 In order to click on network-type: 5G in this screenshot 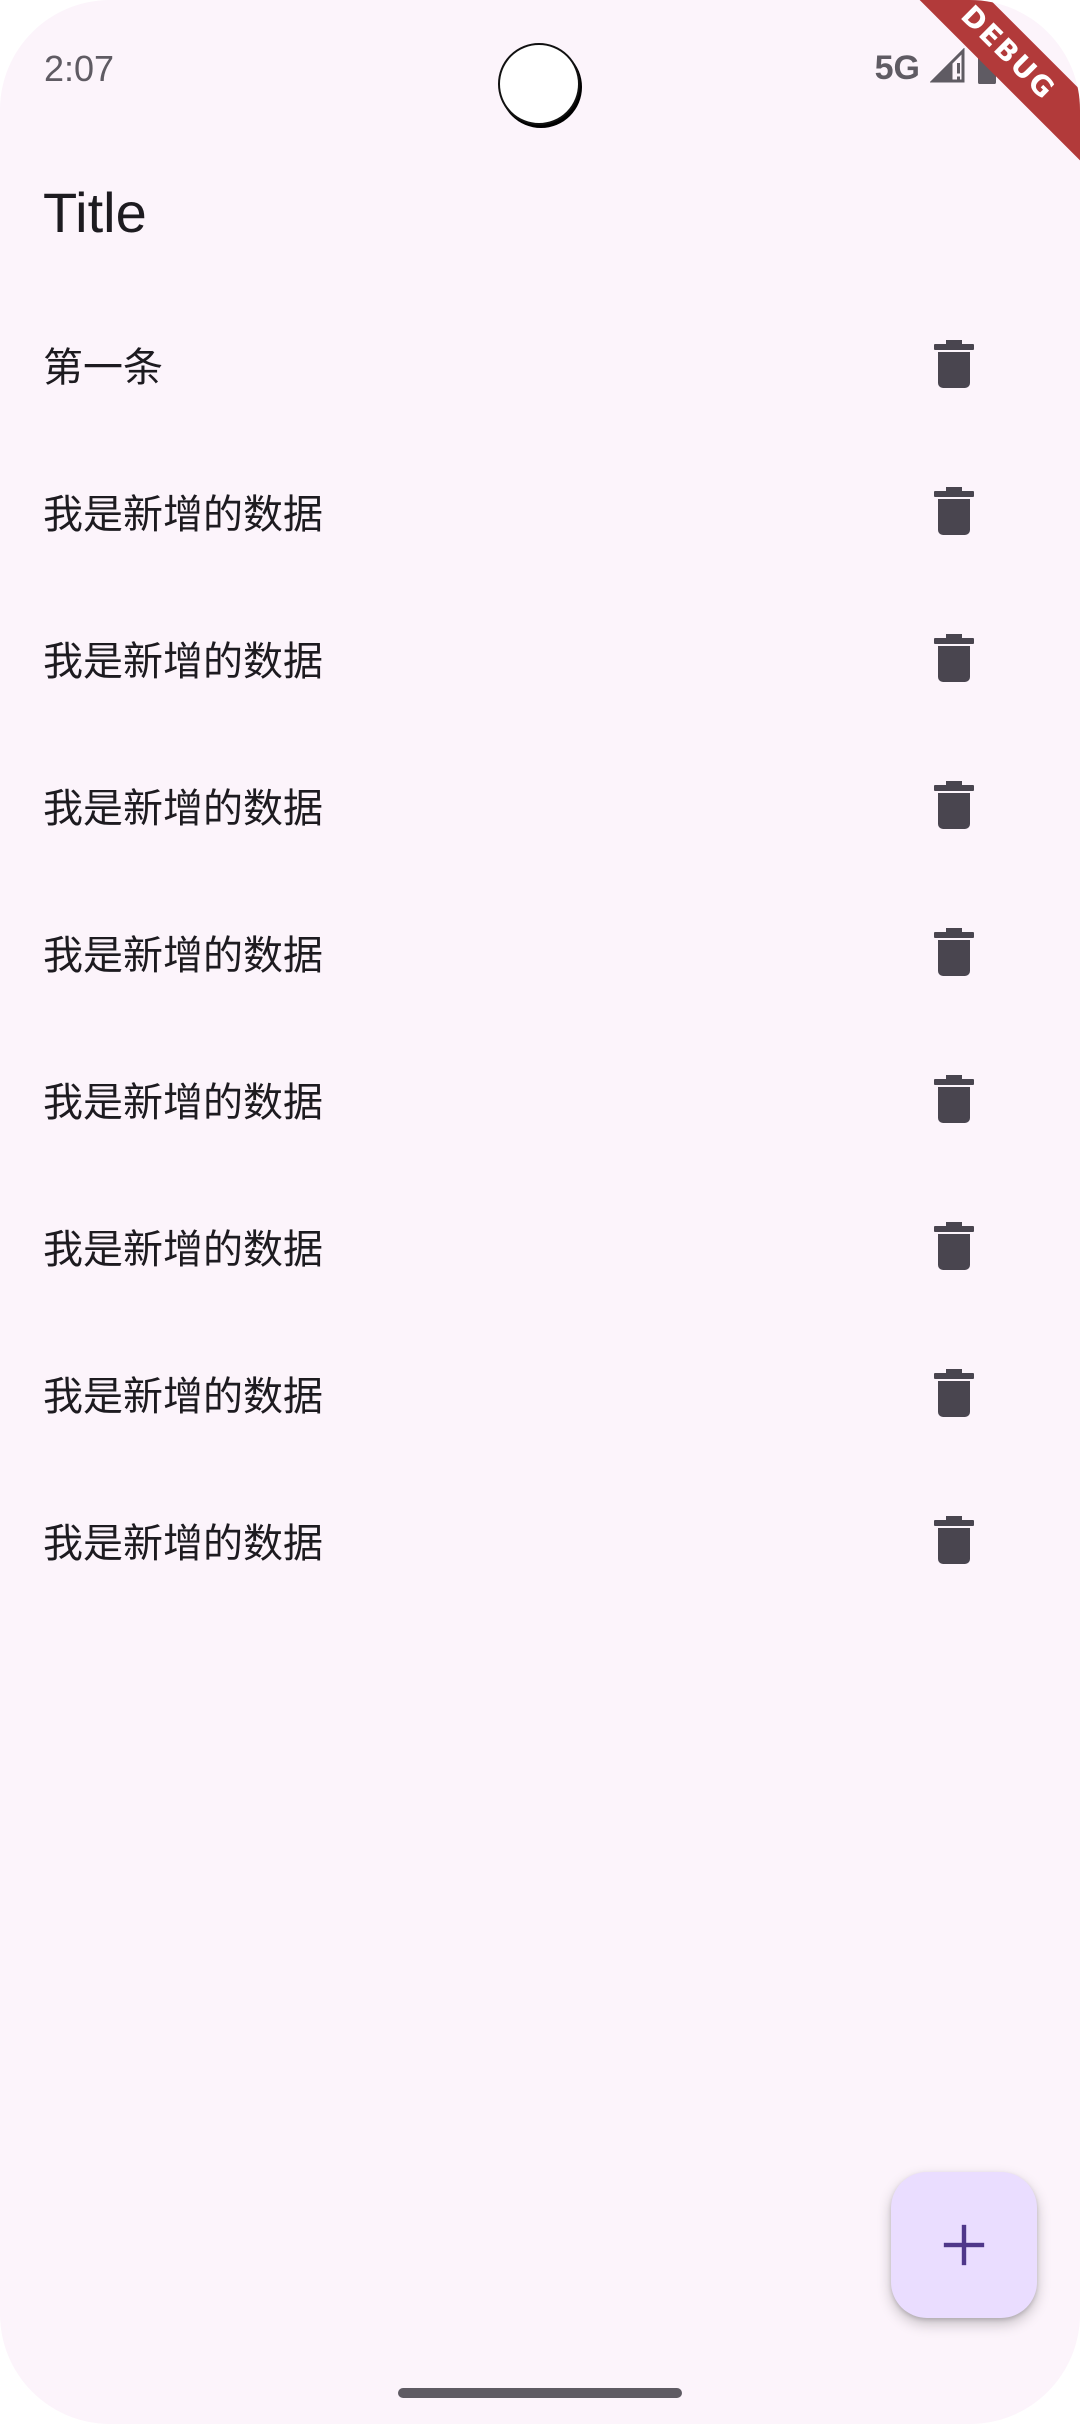, I will do `click(897, 67)`.